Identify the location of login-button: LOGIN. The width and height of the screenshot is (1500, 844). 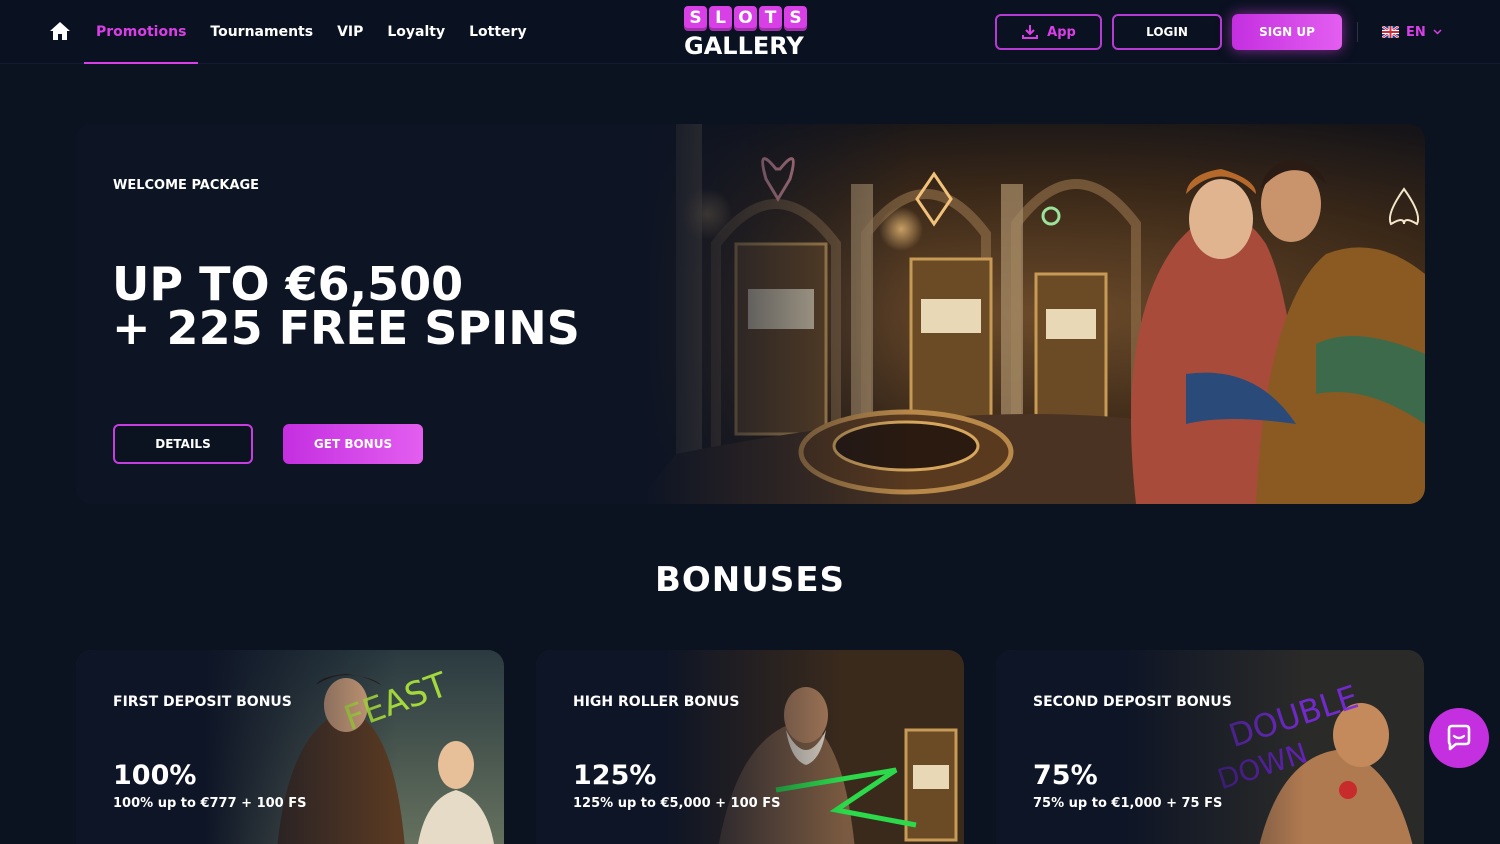
(1167, 32).